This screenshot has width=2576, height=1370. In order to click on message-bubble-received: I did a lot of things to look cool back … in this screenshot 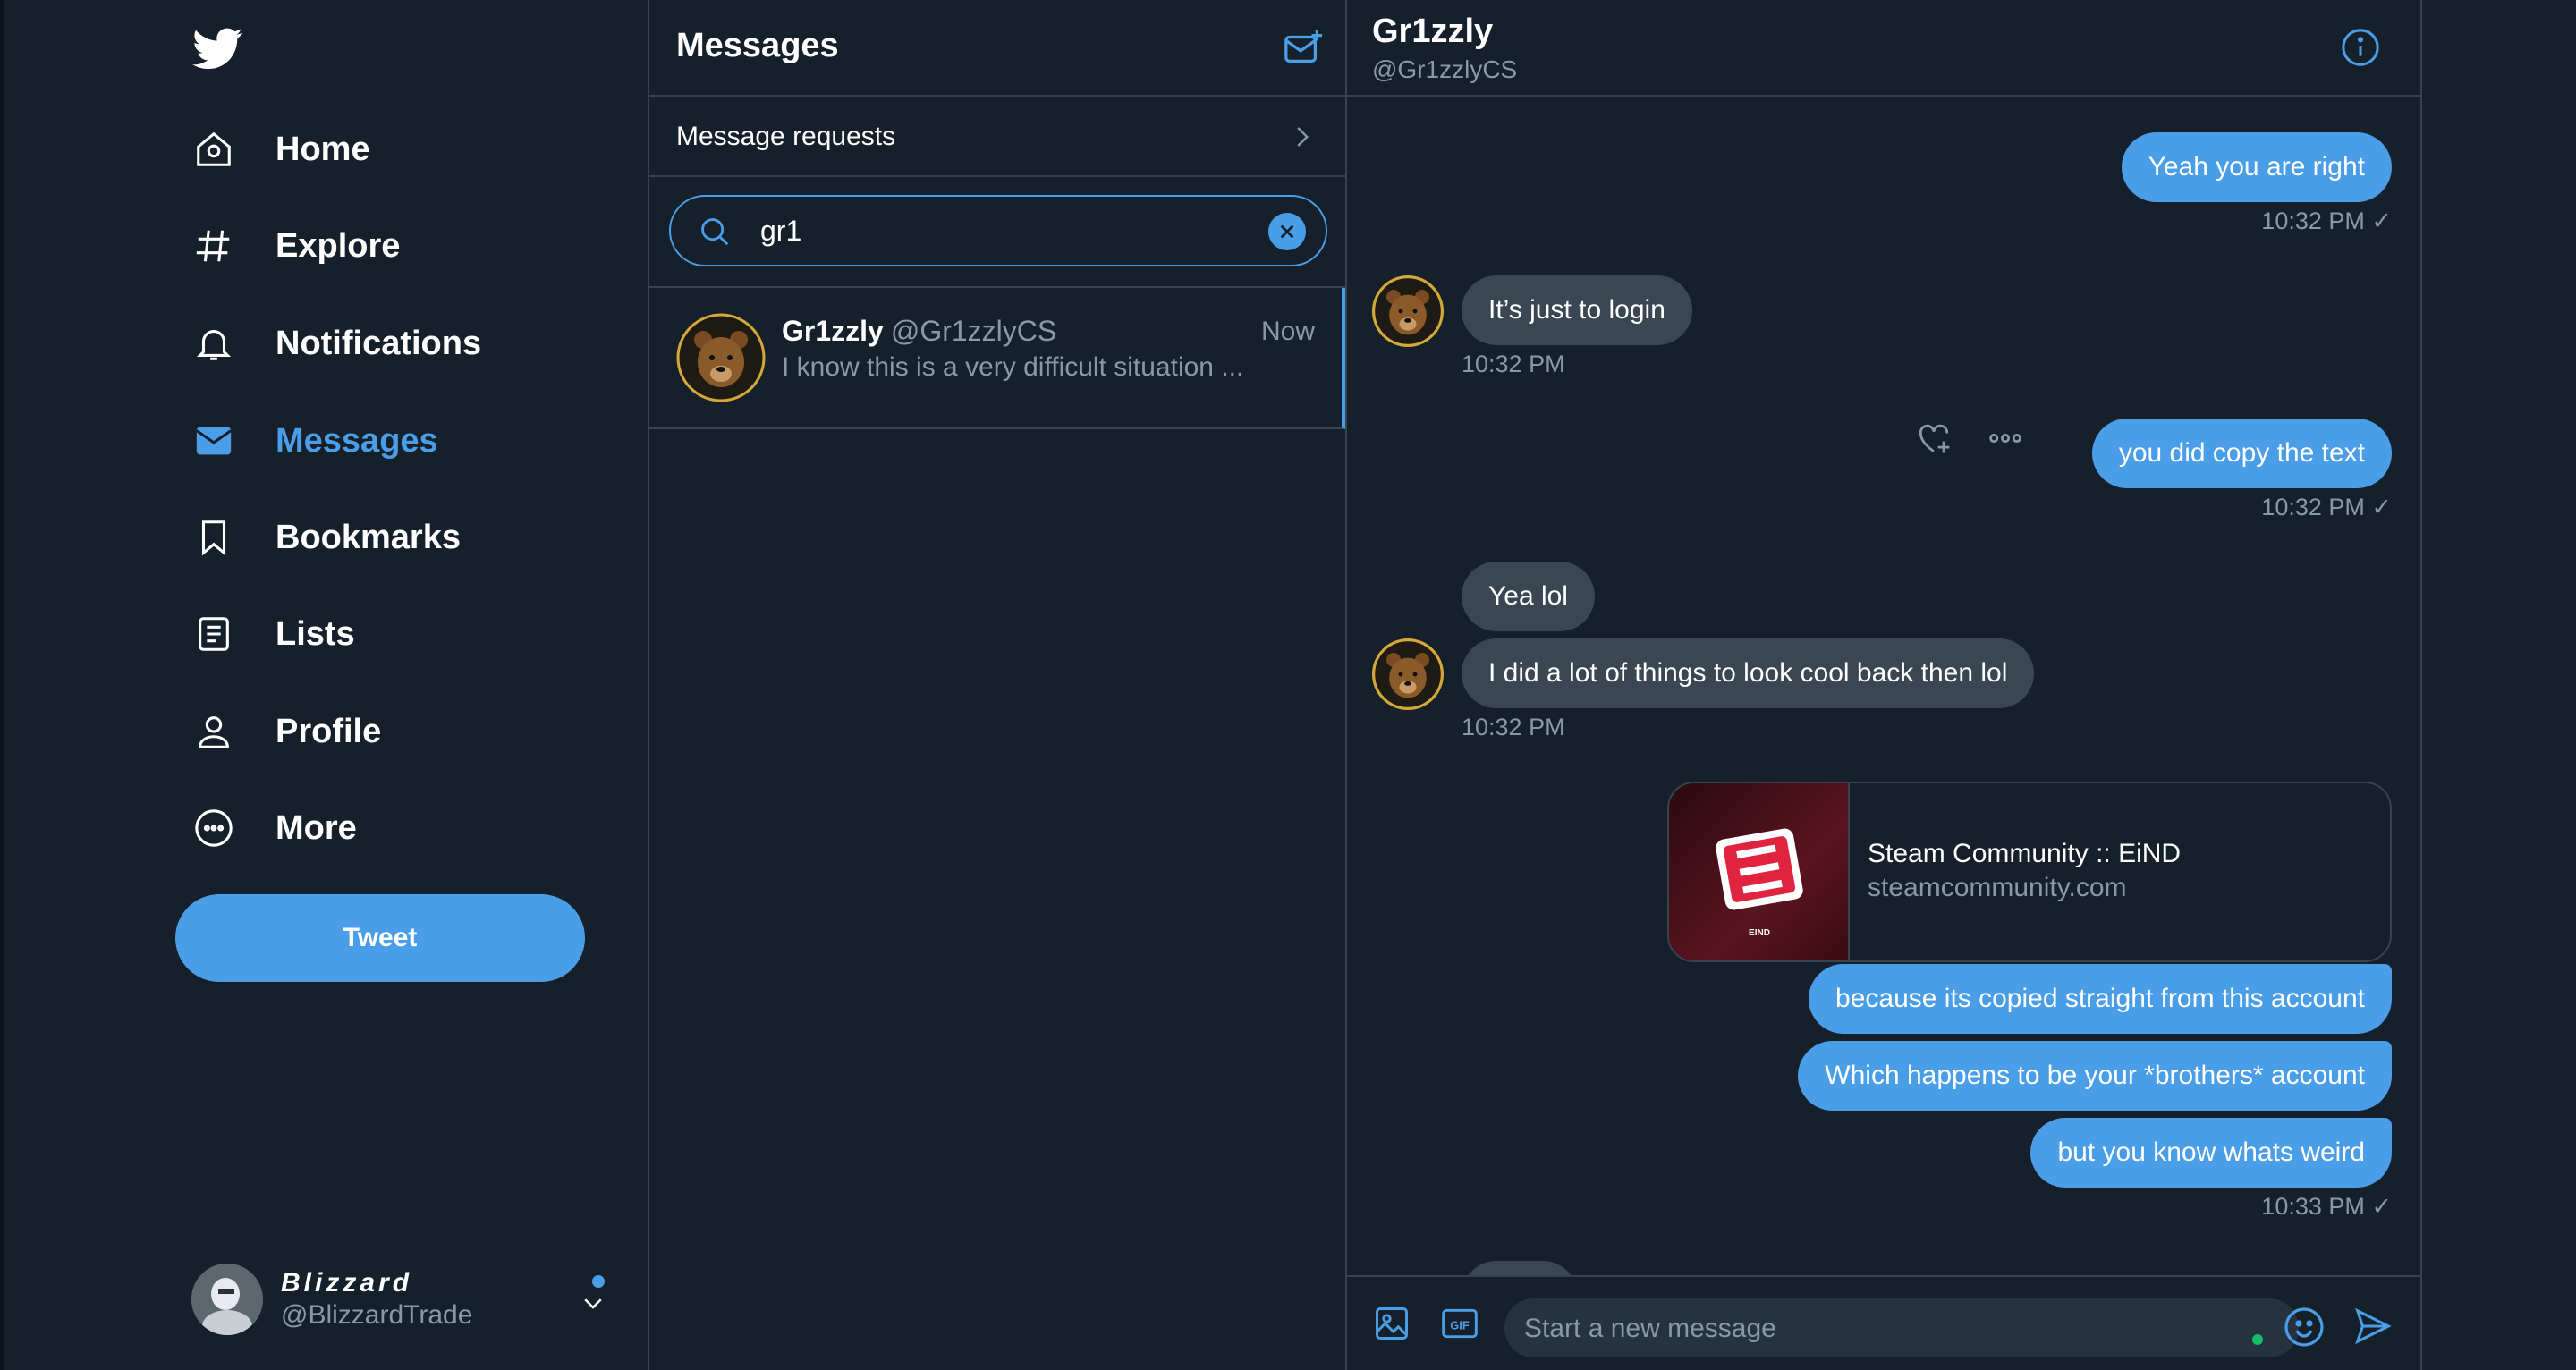, I will do `click(1748, 673)`.